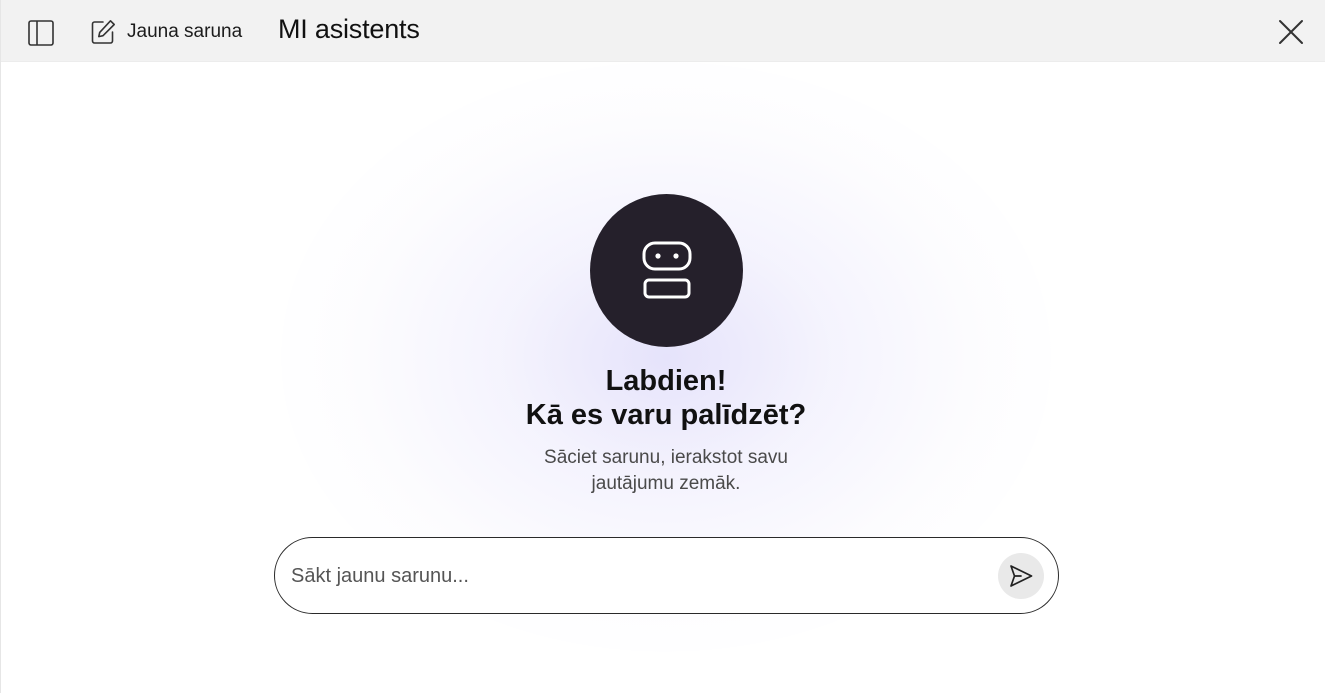 The height and width of the screenshot is (693, 1325). What do you see at coordinates (666, 457) in the screenshot?
I see `subtext-line: Sāciet sarunu, ierakstot savu` at bounding box center [666, 457].